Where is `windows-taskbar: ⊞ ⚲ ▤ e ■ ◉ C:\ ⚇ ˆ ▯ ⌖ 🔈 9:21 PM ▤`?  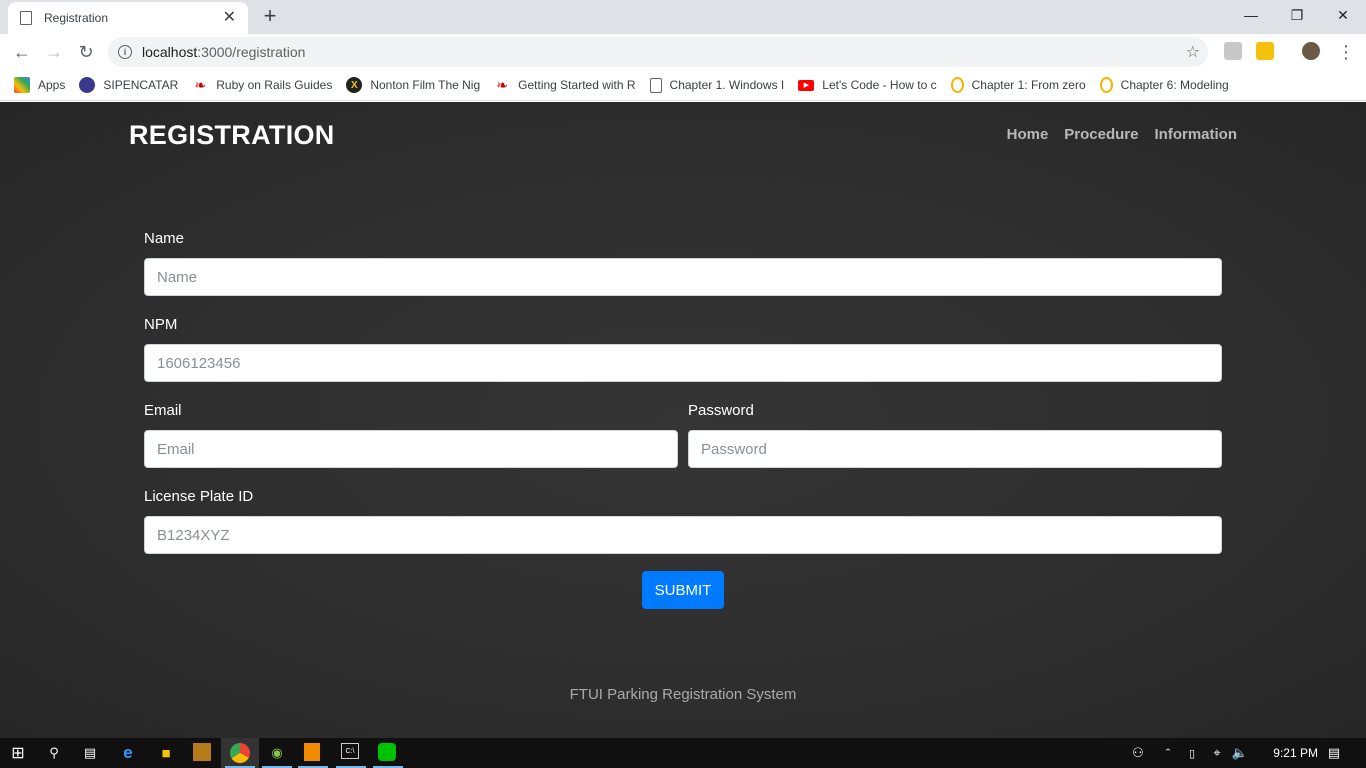
windows-taskbar: ⊞ ⚲ ▤ e ■ ◉ C:\ ⚇ ˆ ▯ ⌖ 🔈 9:21 PM ▤ is located at coordinates (683, 753).